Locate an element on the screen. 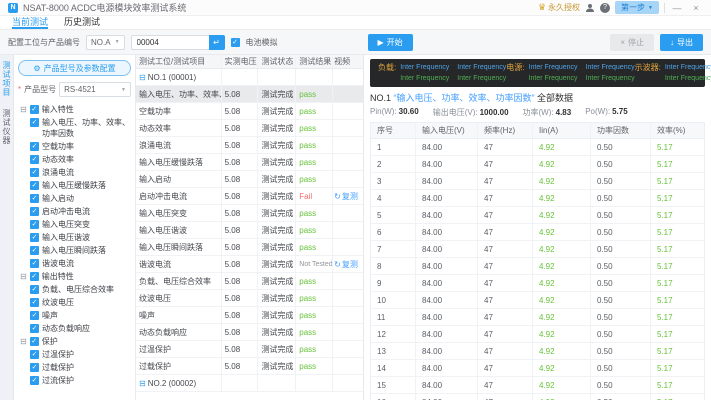 The width and height of the screenshot is (711, 400). product-no-input is located at coordinates (169, 42).